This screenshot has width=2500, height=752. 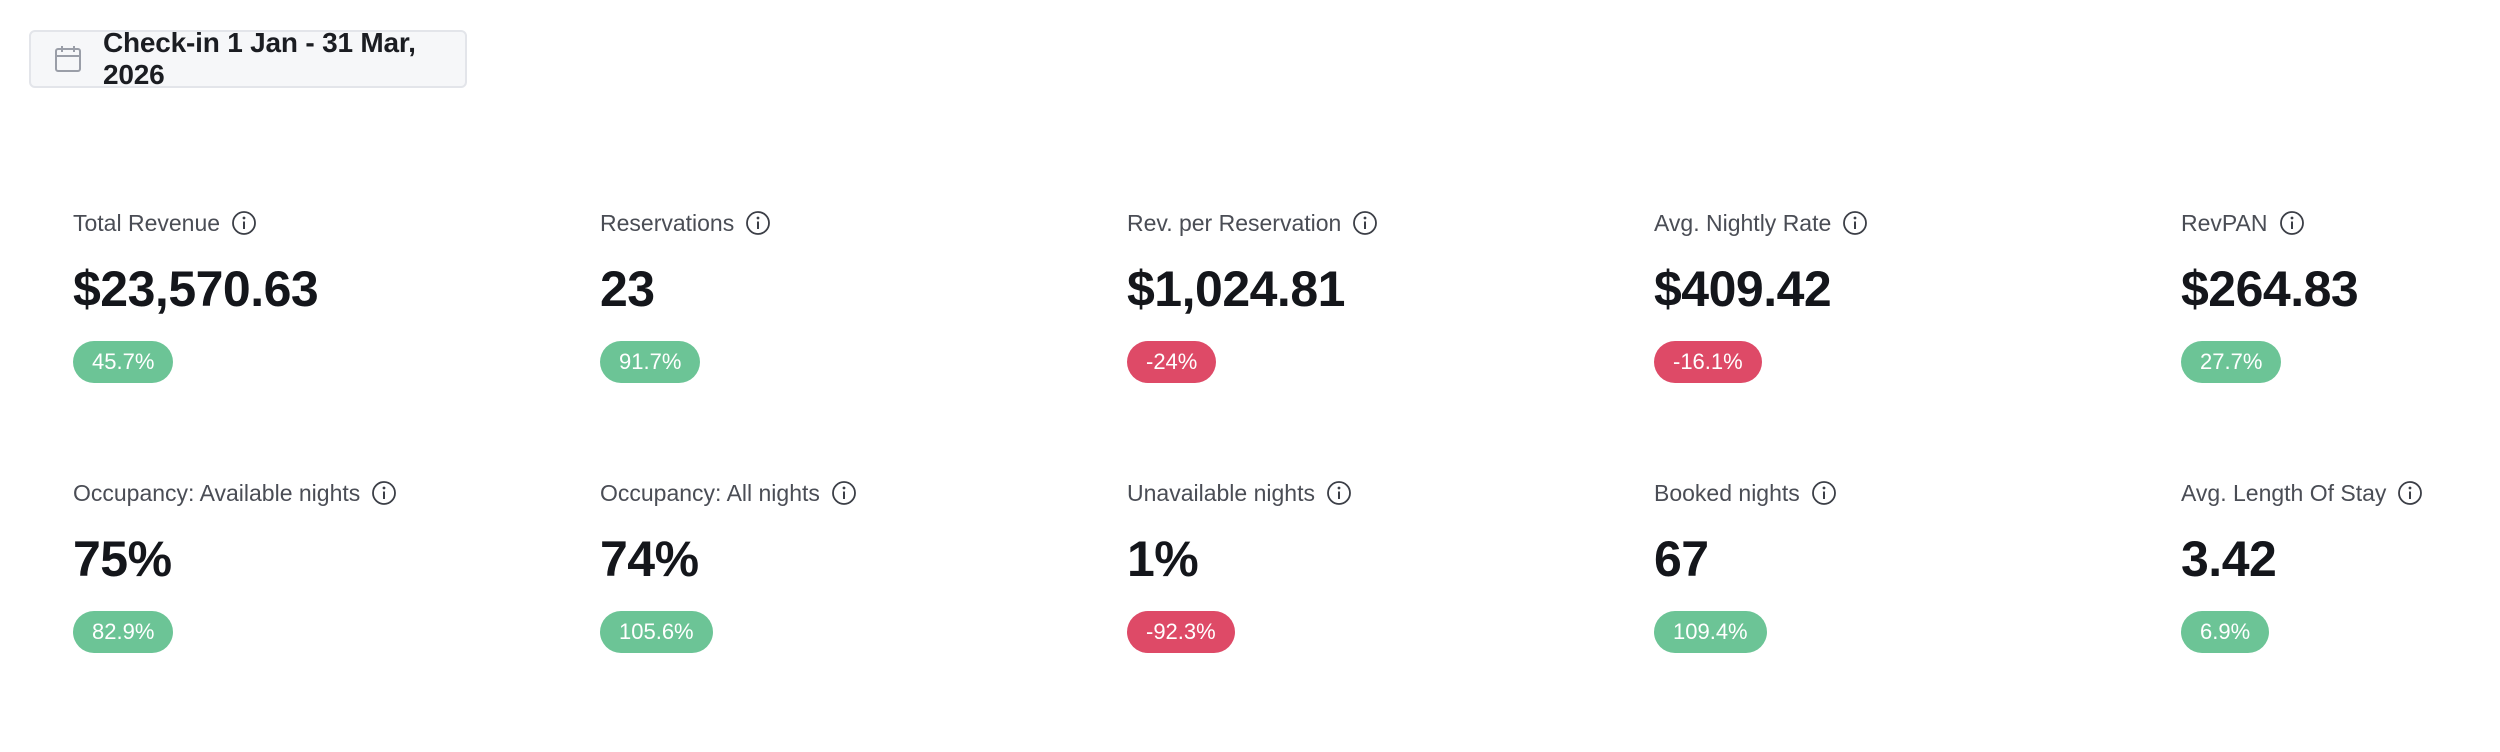 What do you see at coordinates (667, 222) in the screenshot?
I see `metric-title: Reservations` at bounding box center [667, 222].